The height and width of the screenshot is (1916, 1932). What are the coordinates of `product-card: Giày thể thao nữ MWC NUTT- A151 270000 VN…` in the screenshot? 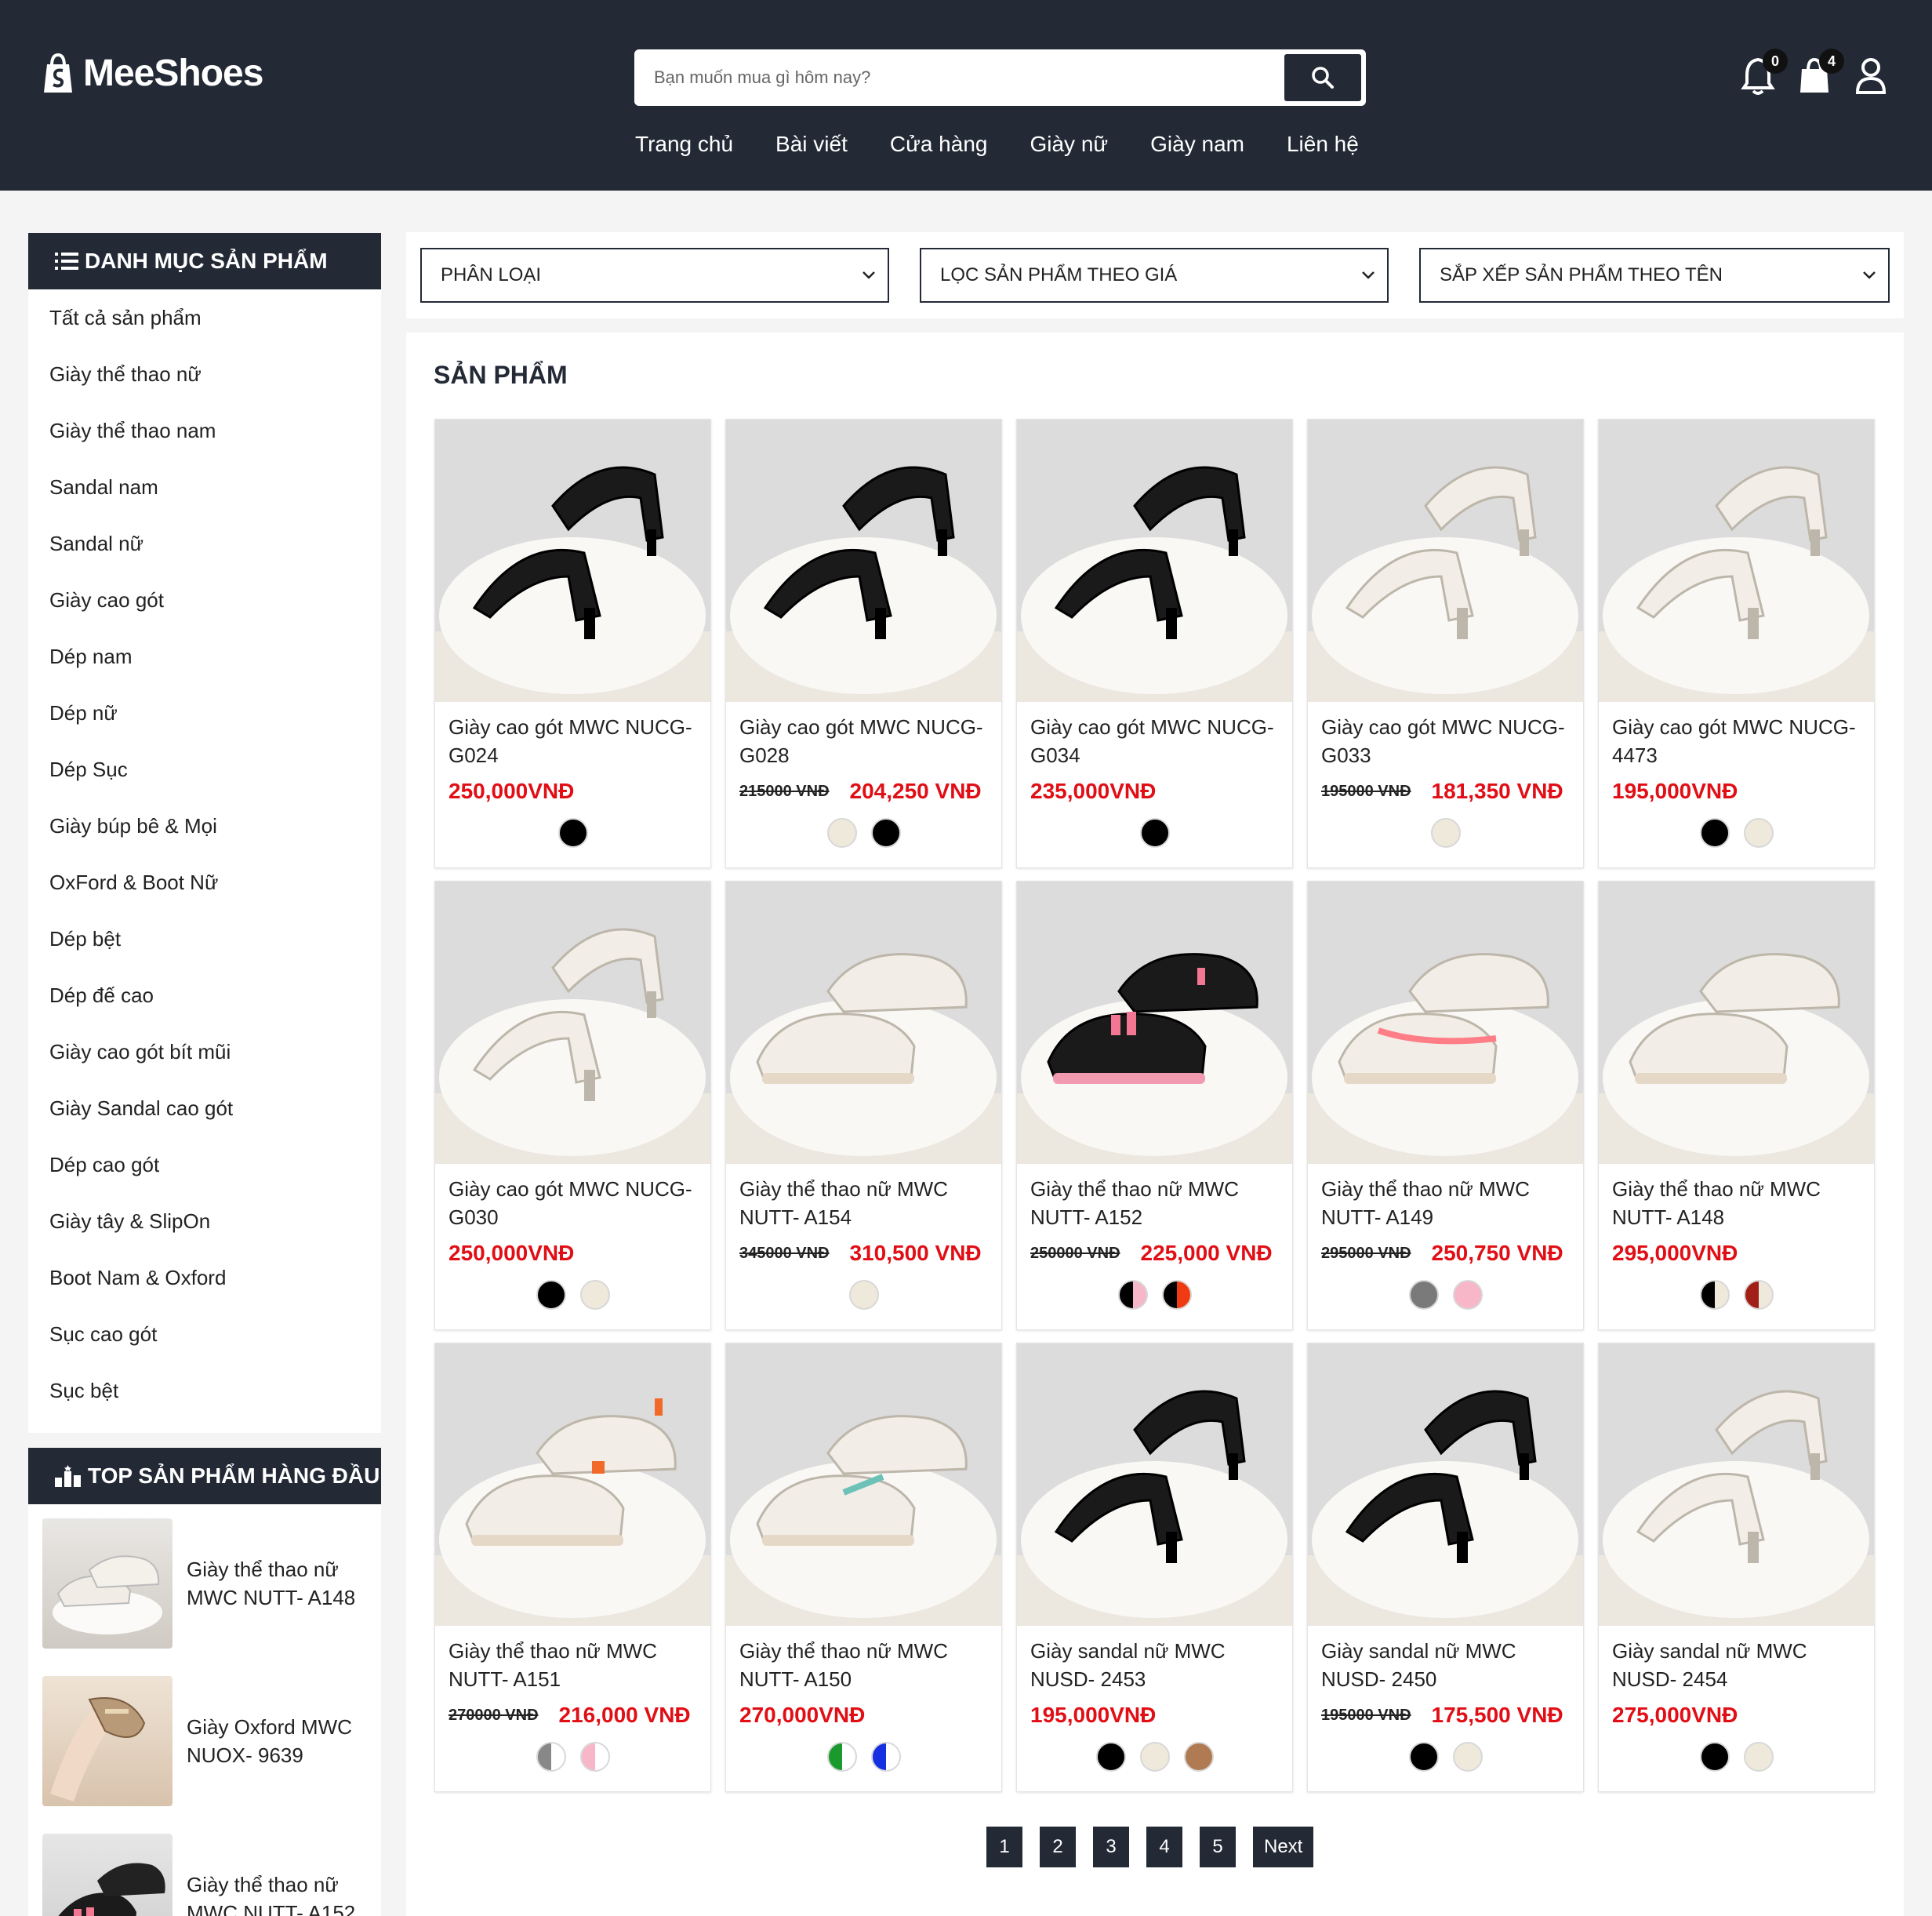 It's located at (572, 1567).